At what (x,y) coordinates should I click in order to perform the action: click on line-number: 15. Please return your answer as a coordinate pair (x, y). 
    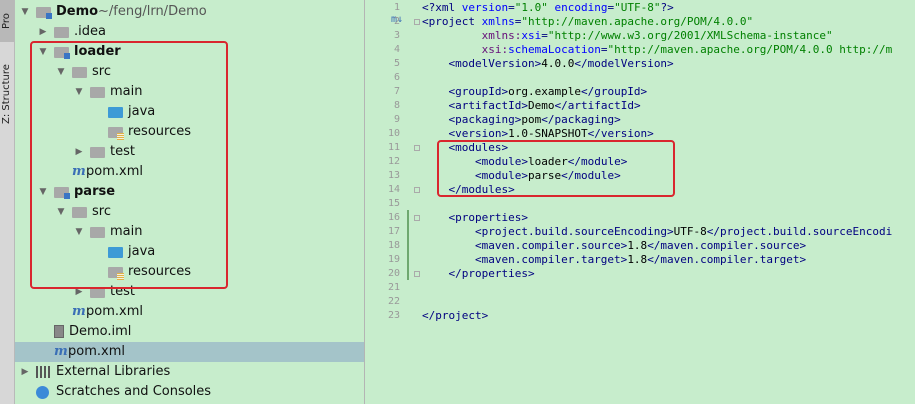
    Looking at the image, I should click on (393, 203).